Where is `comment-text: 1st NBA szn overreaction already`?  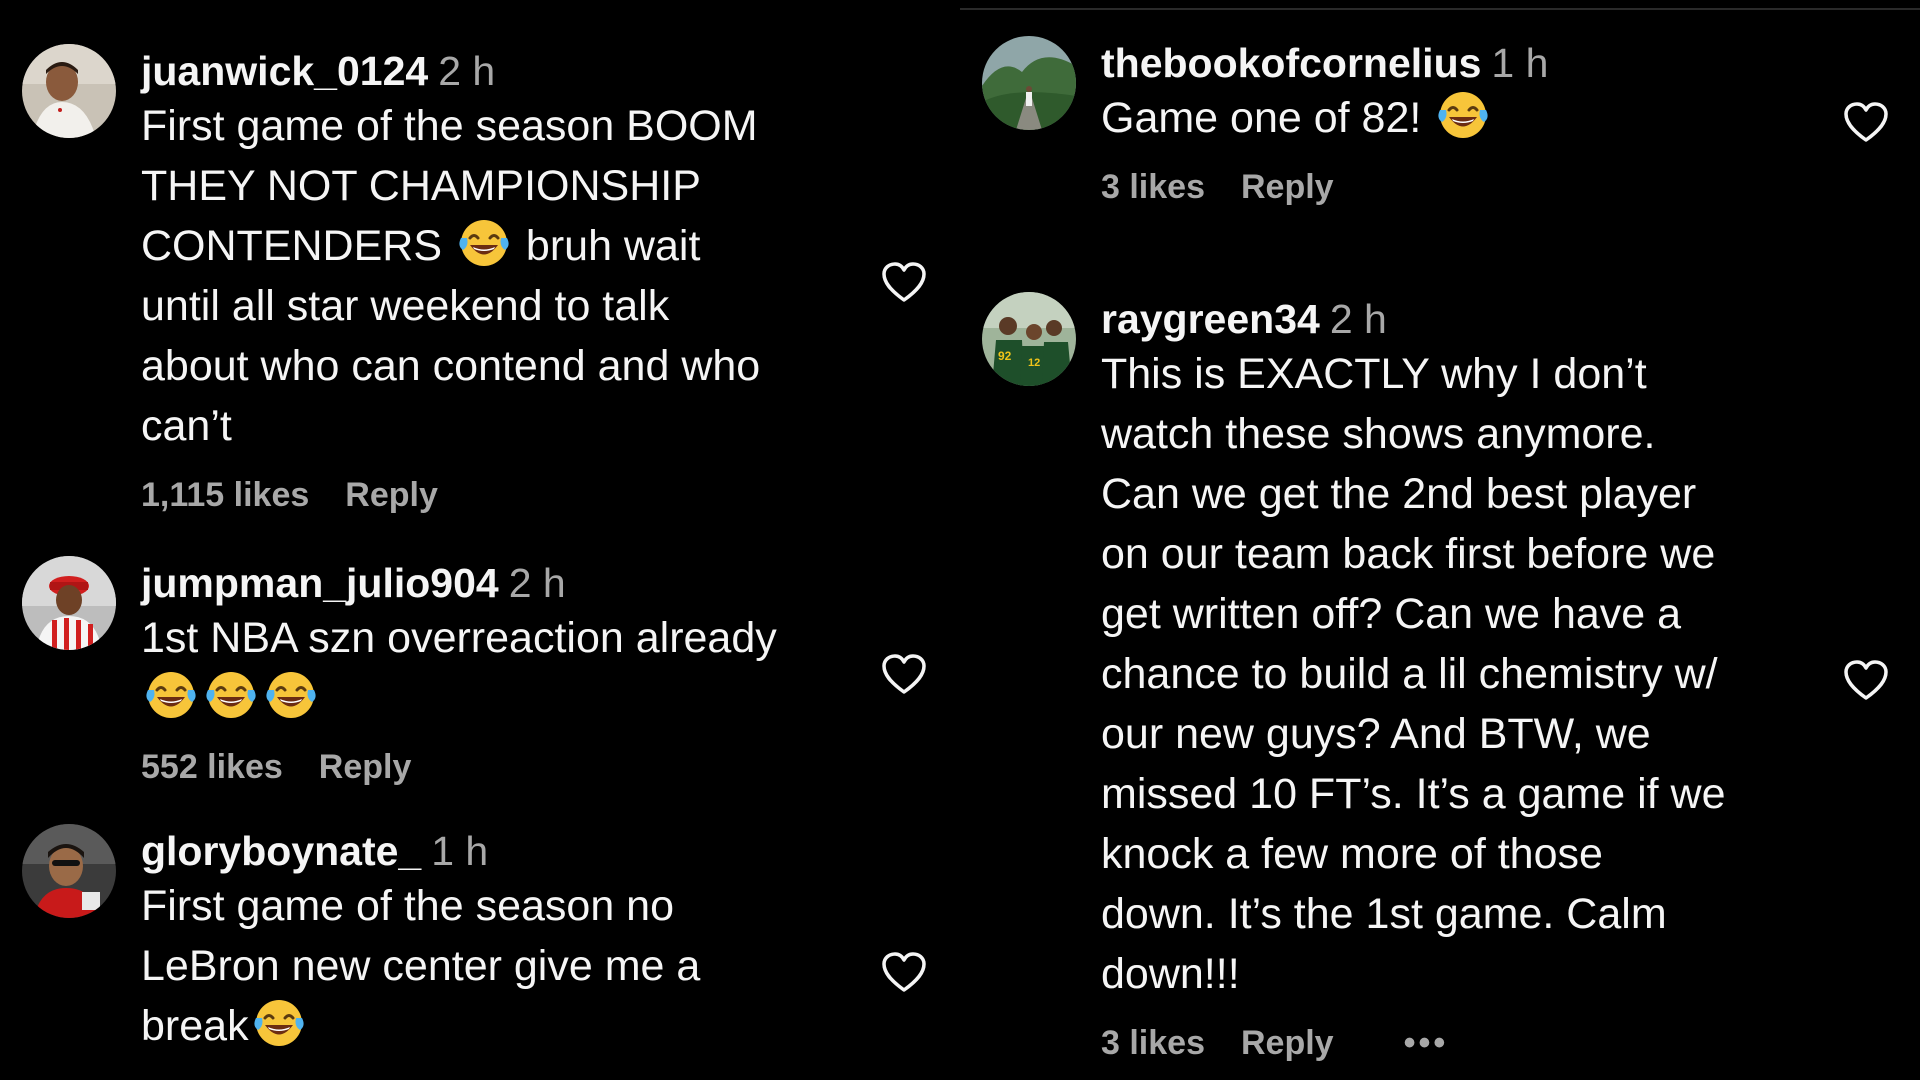
comment-text: 1st NBA szn overreaction already is located at coordinates (501, 668).